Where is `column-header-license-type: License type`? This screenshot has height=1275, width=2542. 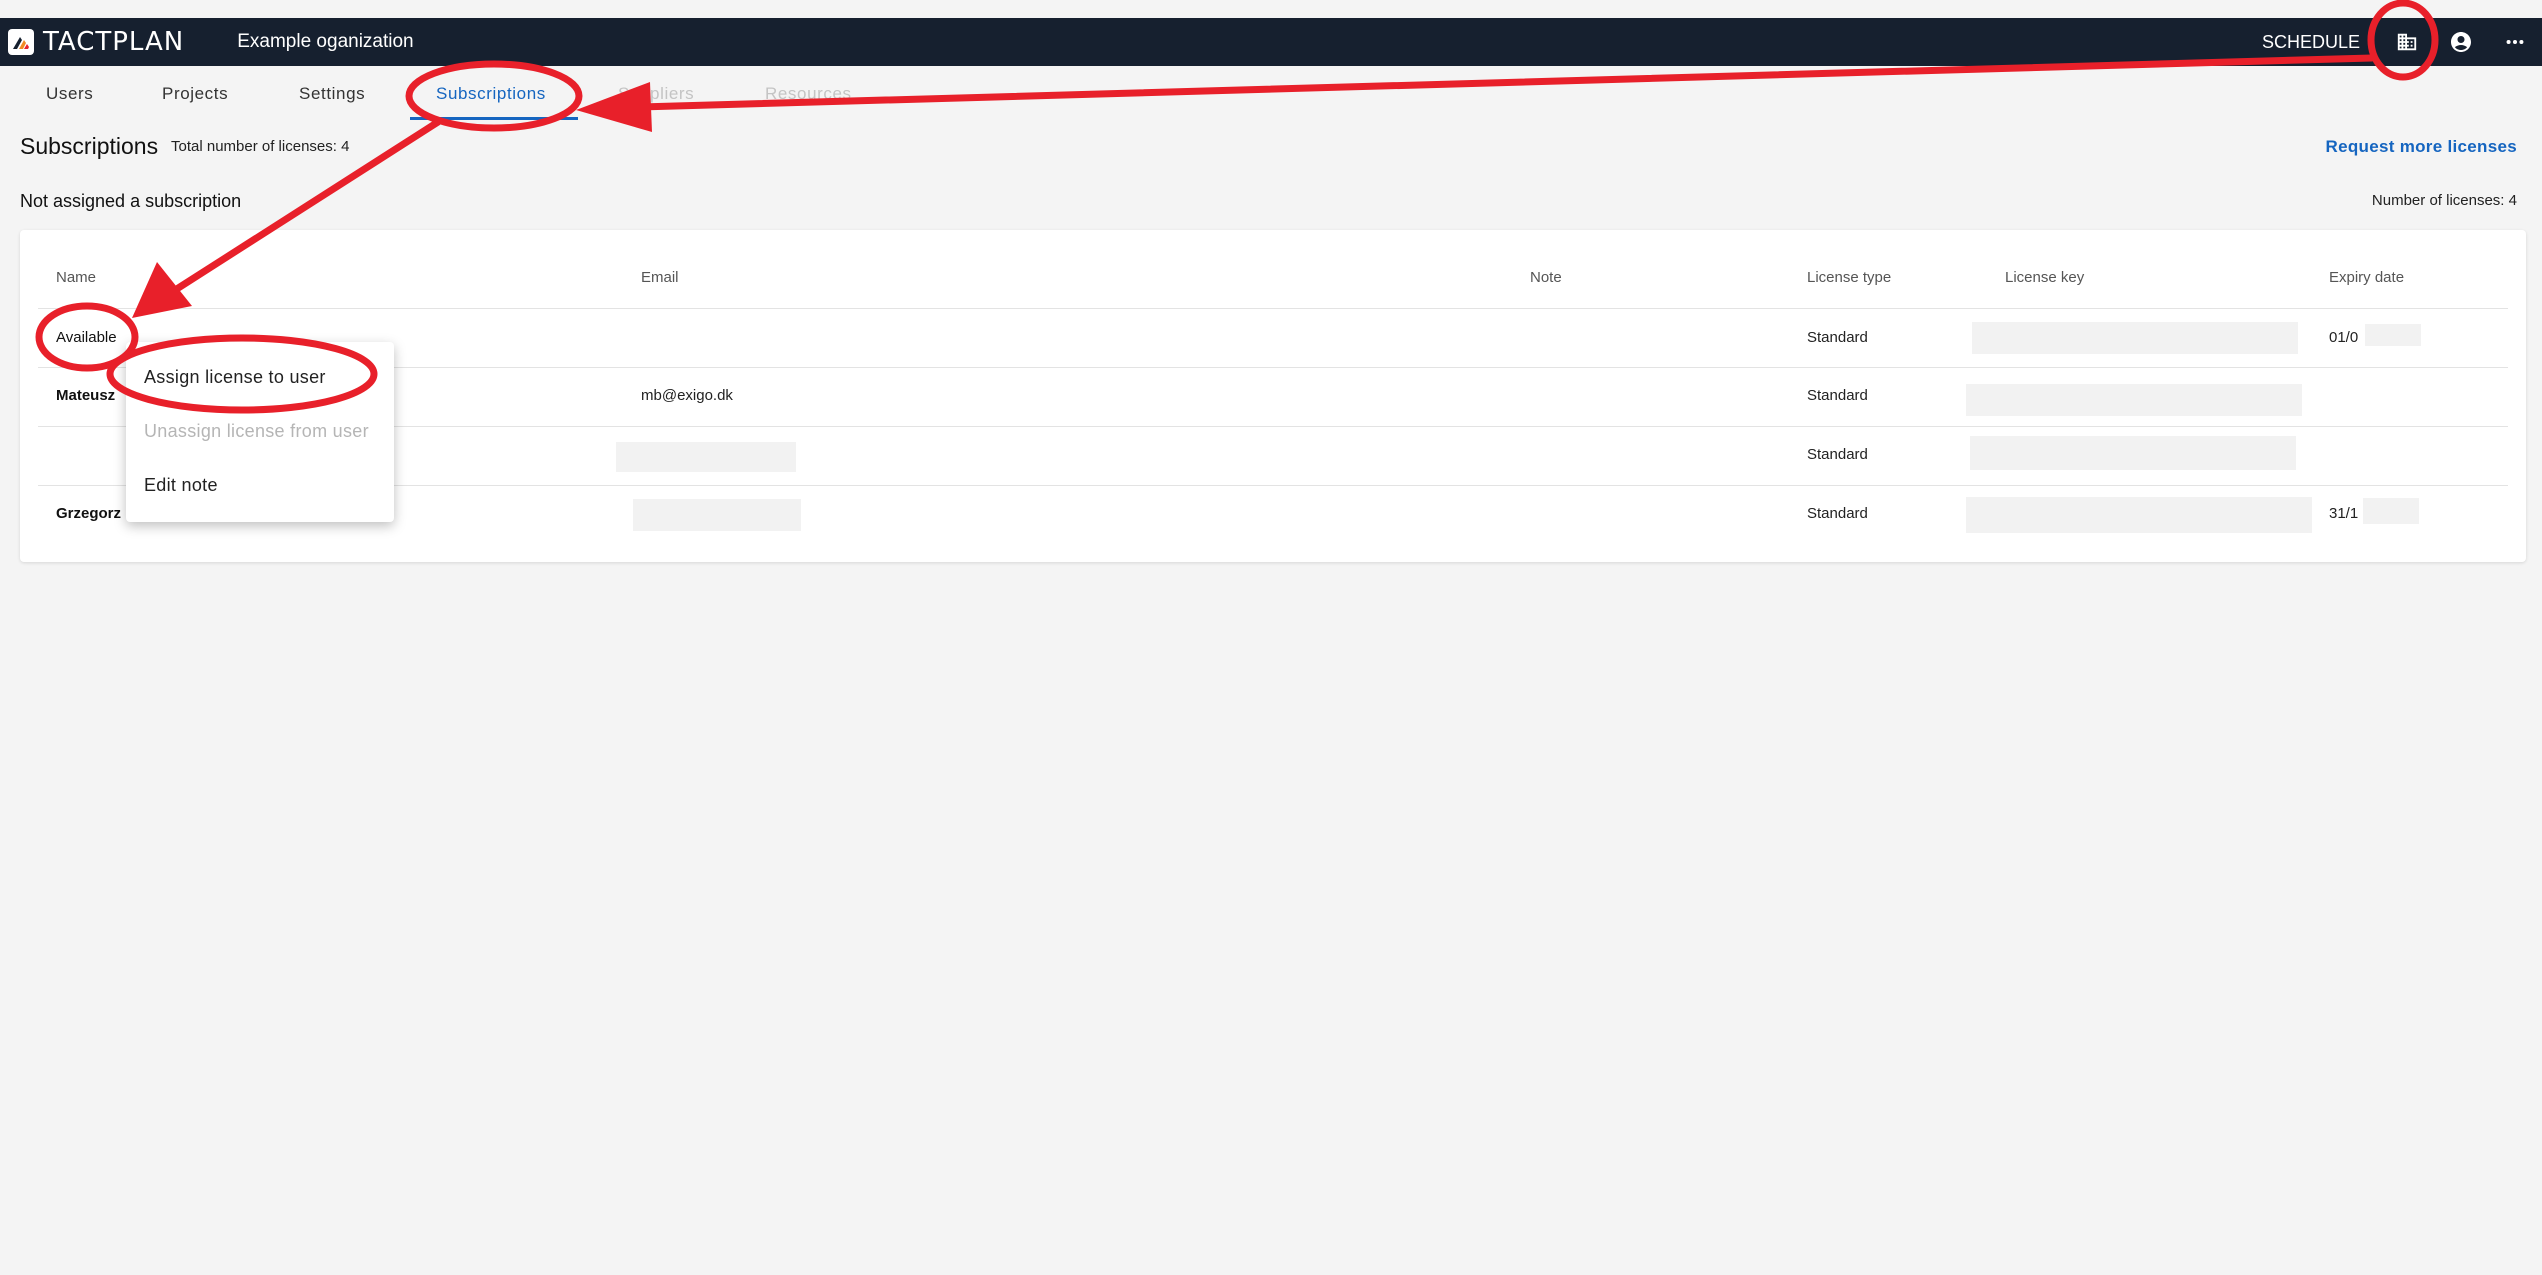
column-header-license-type: License type is located at coordinates (1849, 277).